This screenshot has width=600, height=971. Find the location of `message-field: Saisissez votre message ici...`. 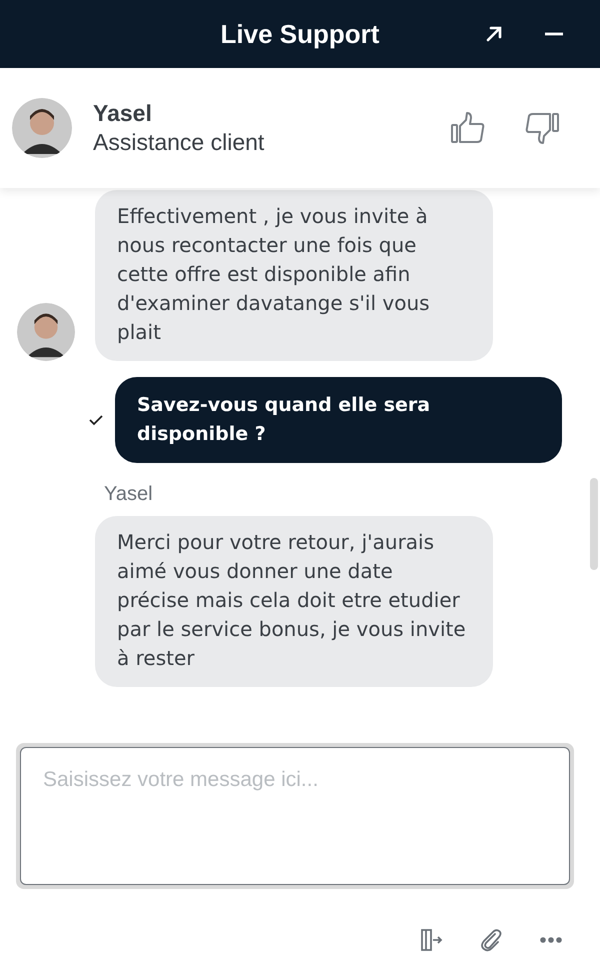

message-field: Saisissez votre message ici... is located at coordinates (295, 816).